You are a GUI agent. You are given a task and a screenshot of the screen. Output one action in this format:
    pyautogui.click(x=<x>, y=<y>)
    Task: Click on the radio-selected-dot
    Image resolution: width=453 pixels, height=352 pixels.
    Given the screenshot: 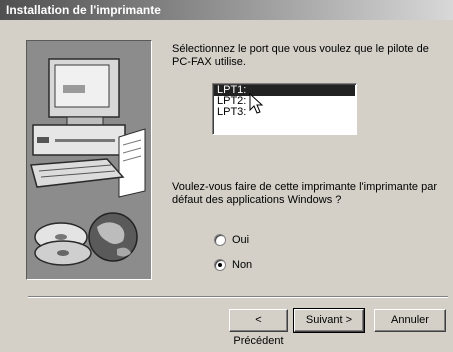 What is the action you would take?
    pyautogui.click(x=220, y=265)
    